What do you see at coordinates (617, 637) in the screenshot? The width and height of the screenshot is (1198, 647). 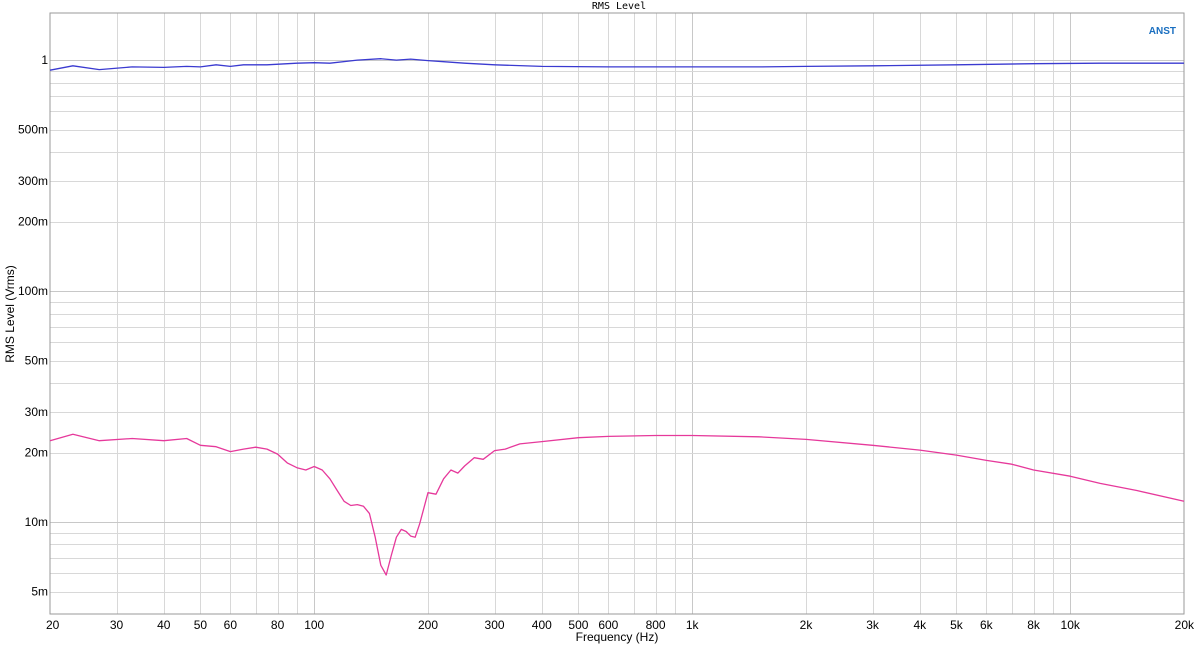 I see `x-axis-label: Frequency (Hz)` at bounding box center [617, 637].